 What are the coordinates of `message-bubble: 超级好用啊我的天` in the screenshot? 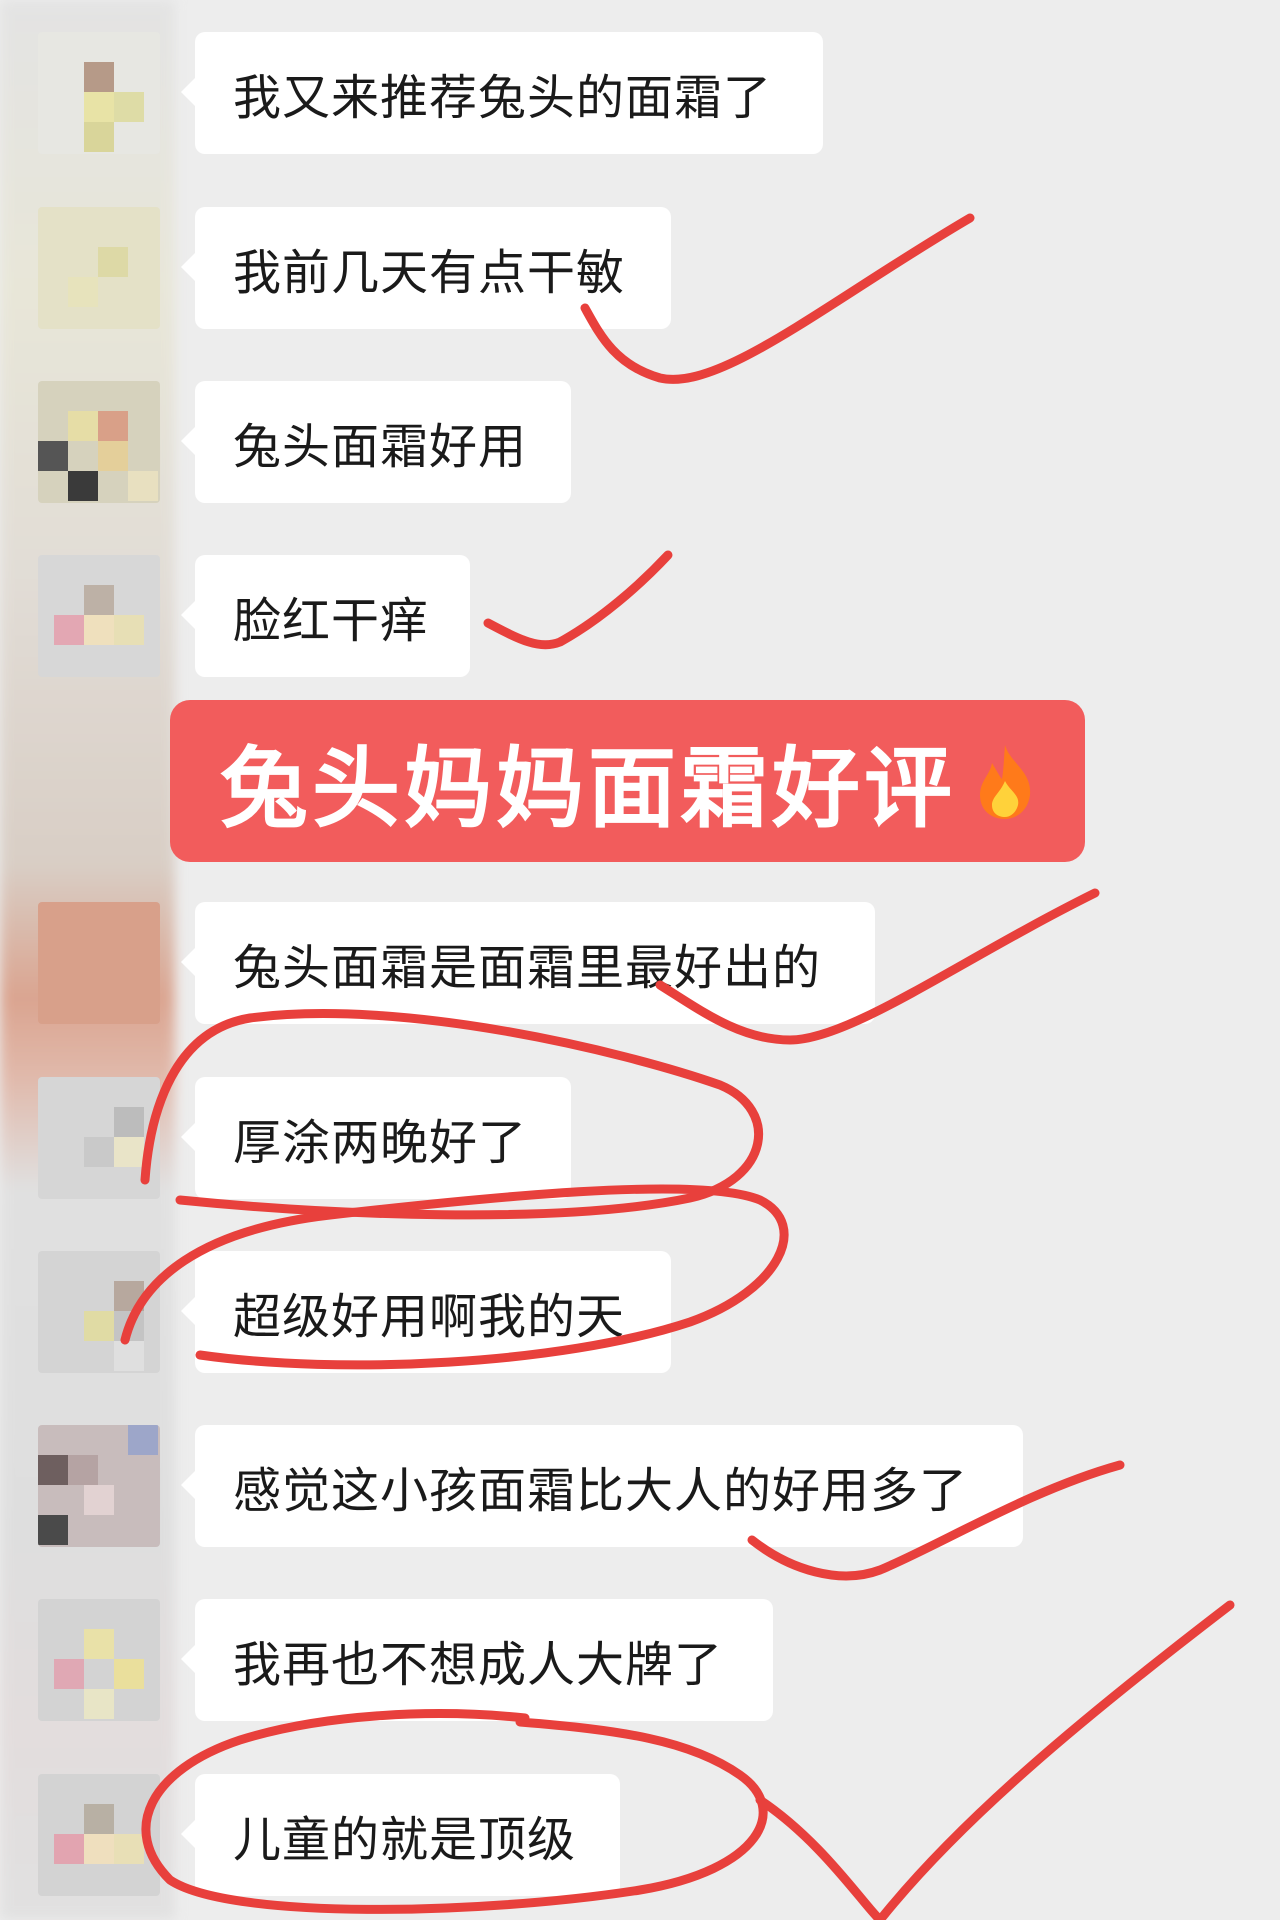 It's located at (426, 1312).